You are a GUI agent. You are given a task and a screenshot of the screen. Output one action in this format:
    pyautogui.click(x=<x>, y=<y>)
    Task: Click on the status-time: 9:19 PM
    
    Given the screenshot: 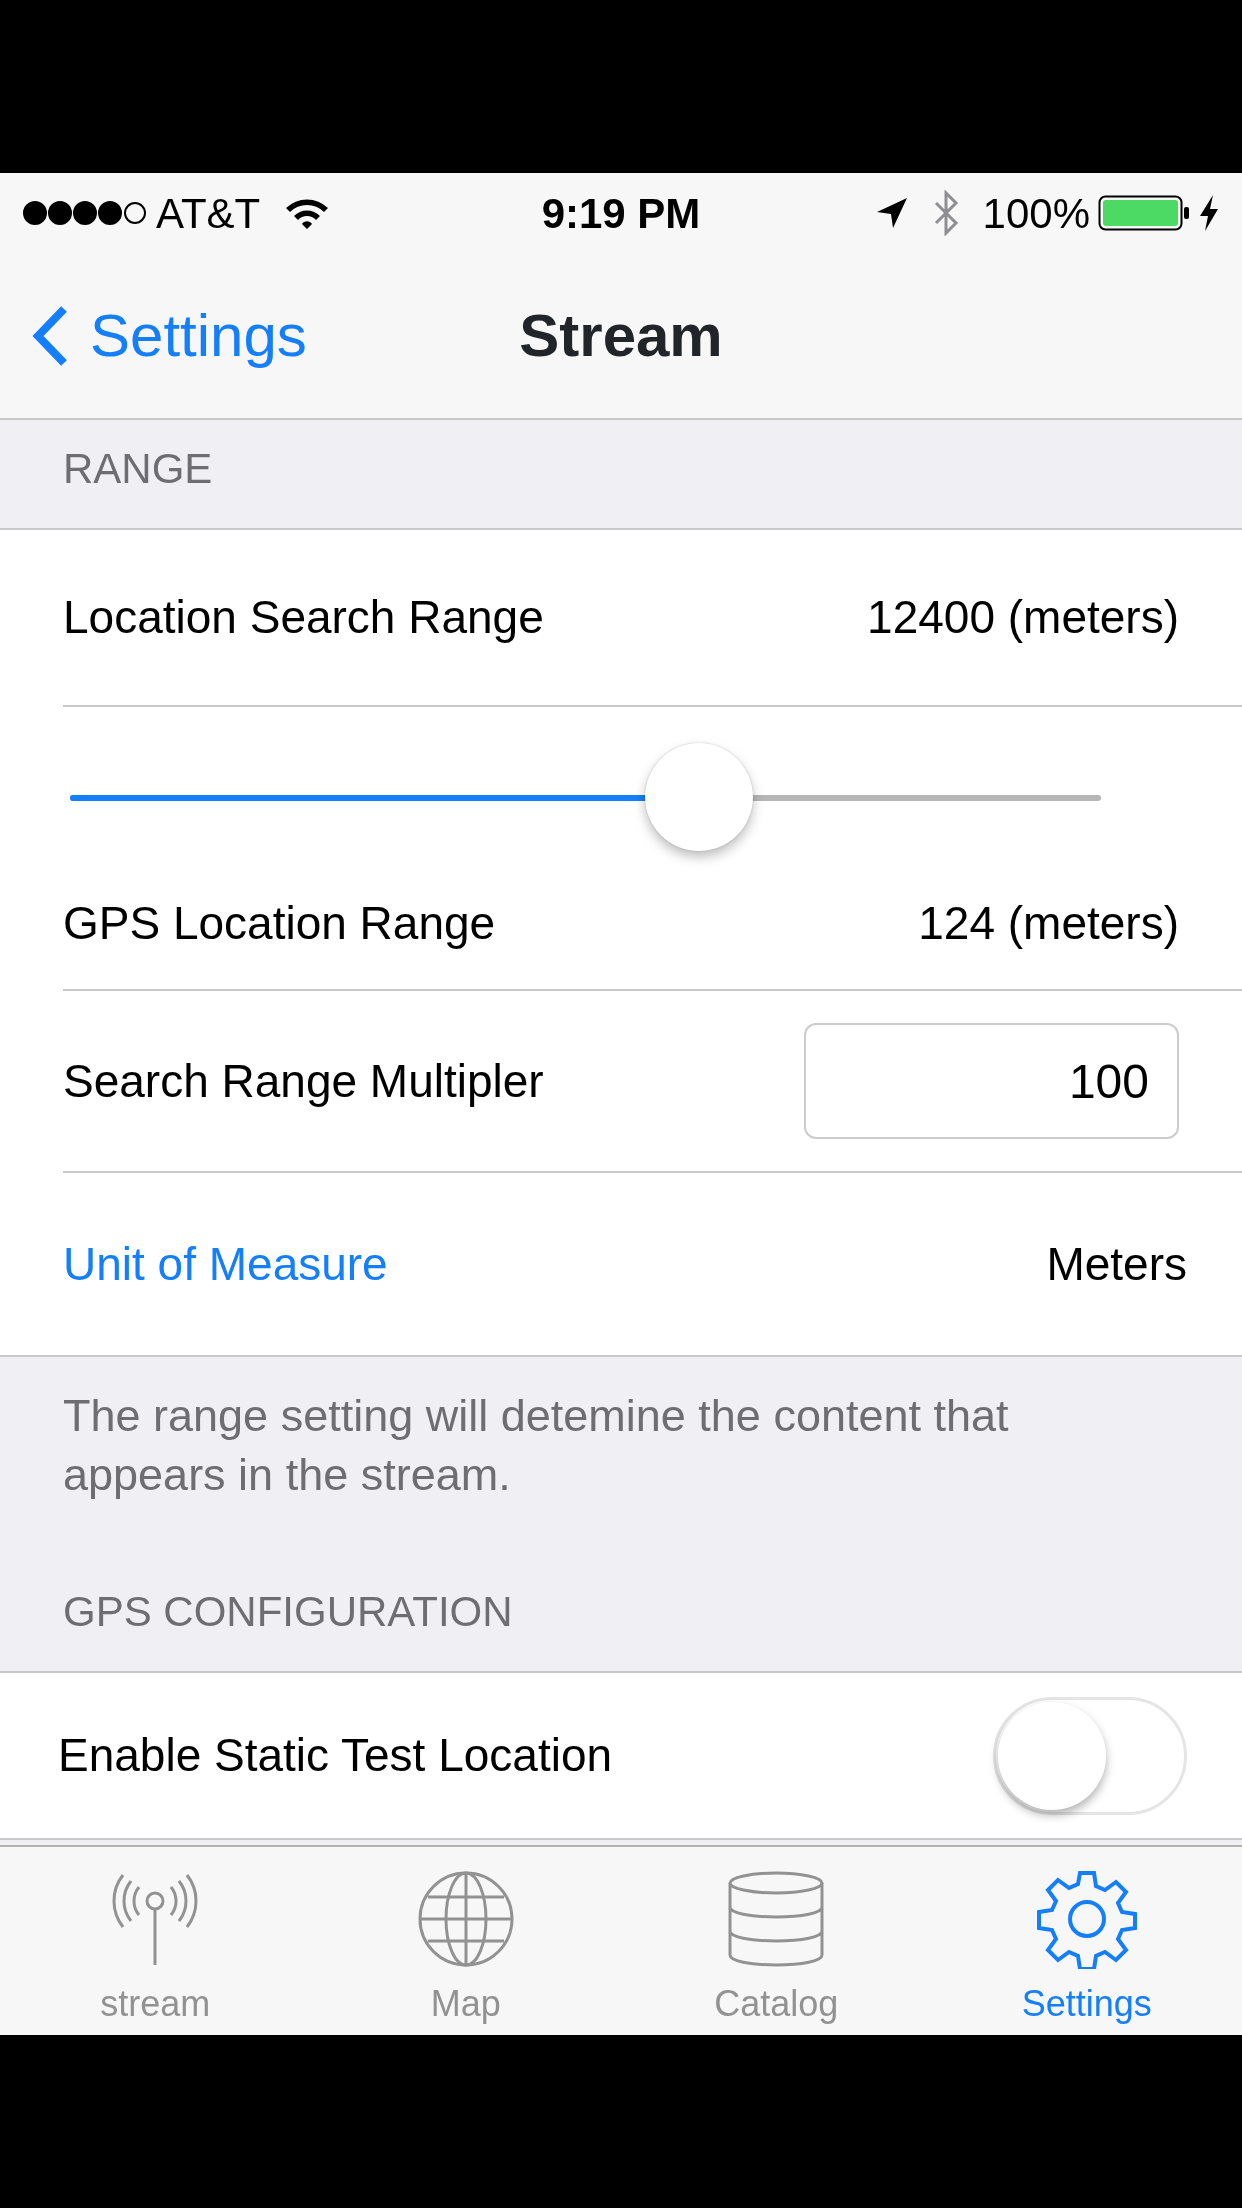 What is the action you would take?
    pyautogui.click(x=621, y=213)
    